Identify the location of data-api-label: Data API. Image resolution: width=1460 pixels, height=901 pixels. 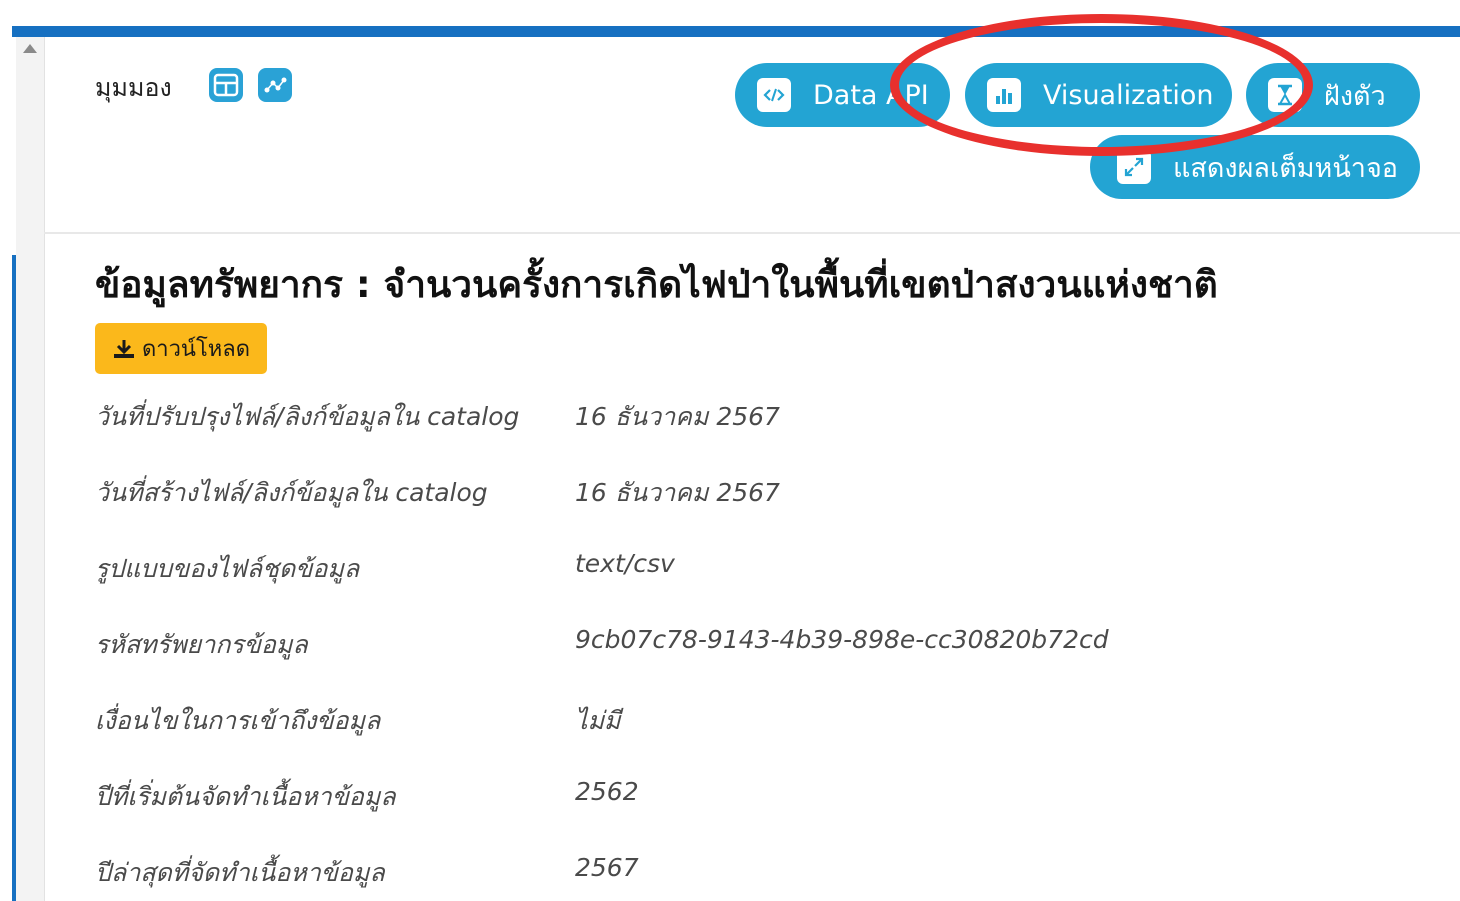
(871, 95).